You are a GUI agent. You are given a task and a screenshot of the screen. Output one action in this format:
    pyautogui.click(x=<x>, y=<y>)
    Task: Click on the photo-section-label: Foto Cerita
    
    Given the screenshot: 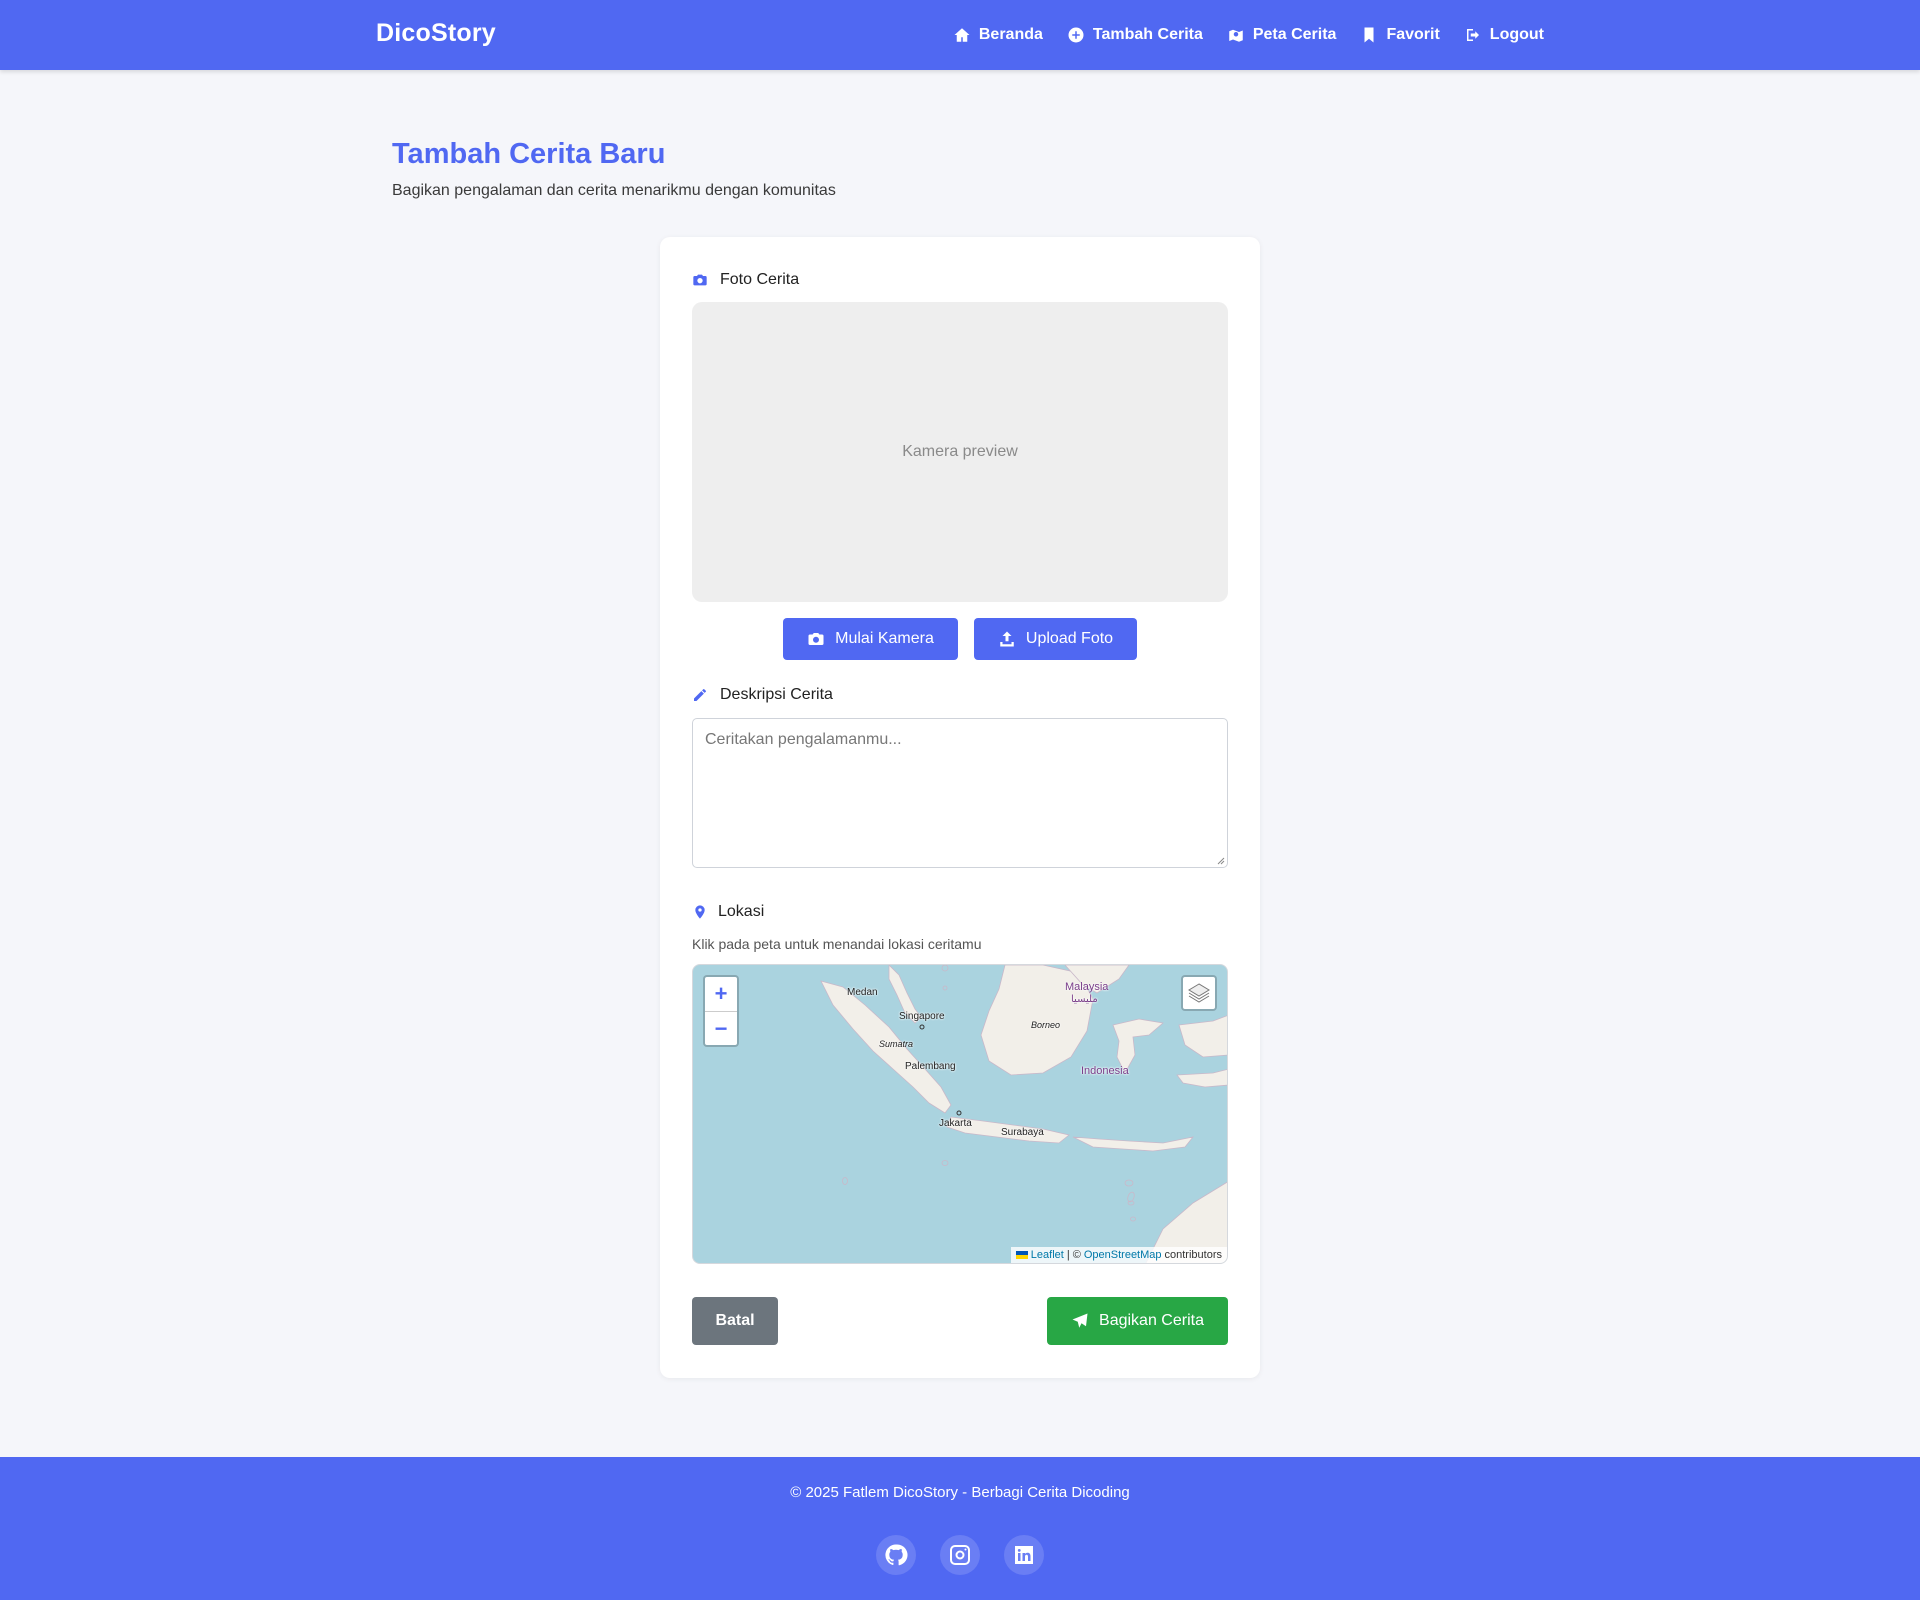 What is the action you would take?
    pyautogui.click(x=745, y=280)
    